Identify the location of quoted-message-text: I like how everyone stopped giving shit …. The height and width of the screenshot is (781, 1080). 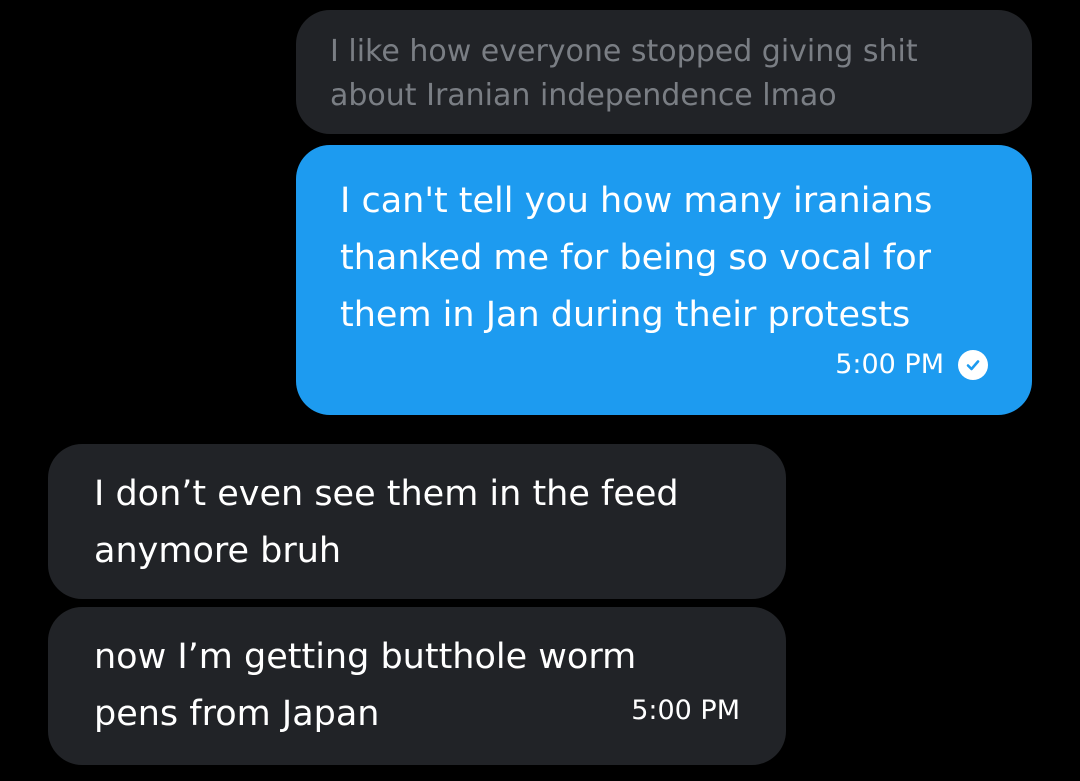
(624, 73).